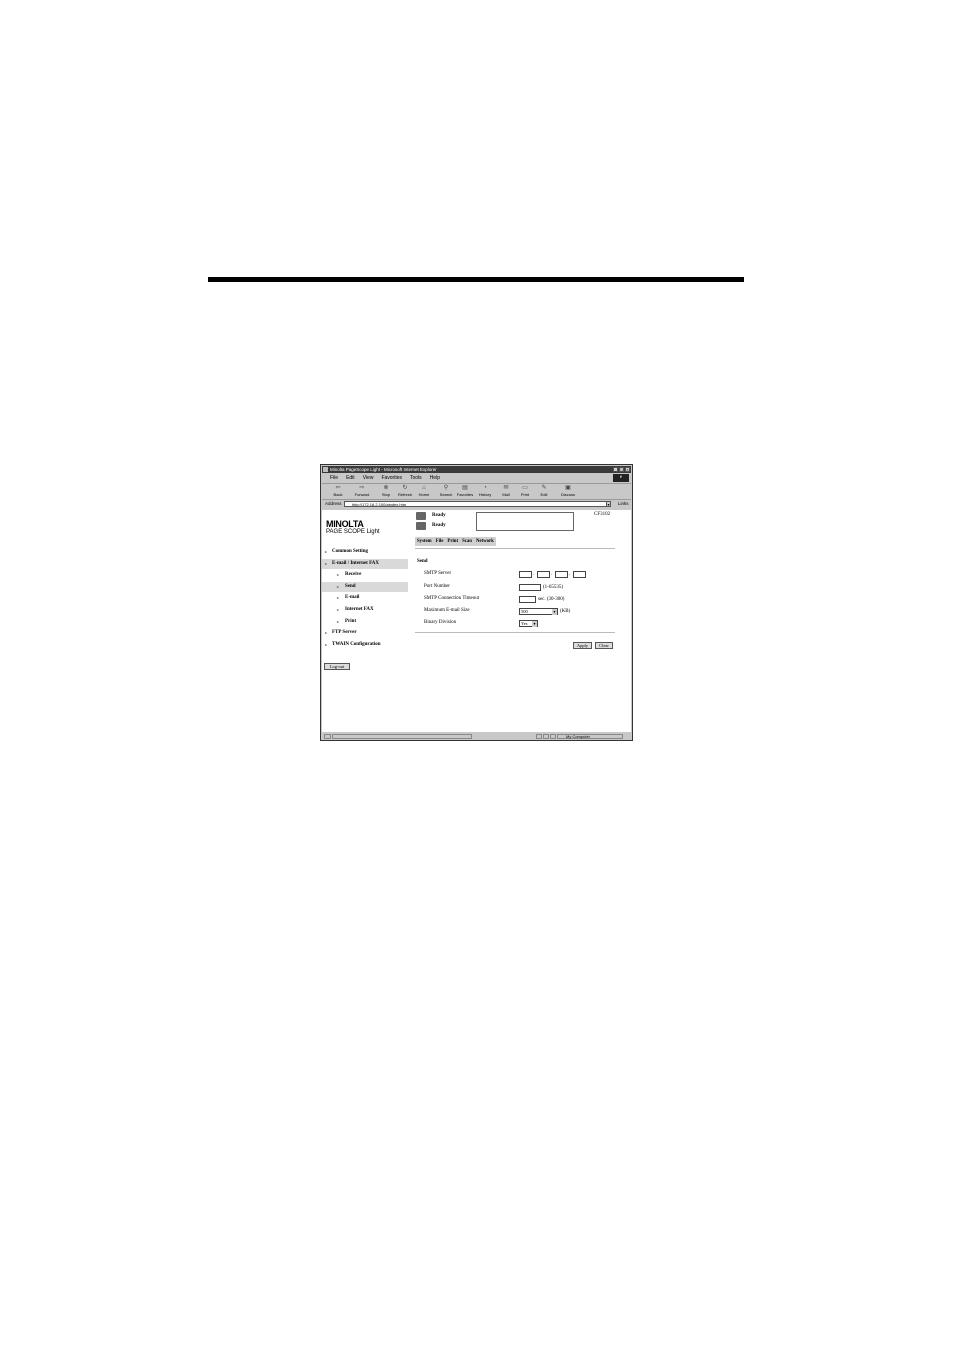 The height and width of the screenshot is (1348, 954). What do you see at coordinates (424, 491) in the screenshot?
I see `home-button: ⌂ Home` at bounding box center [424, 491].